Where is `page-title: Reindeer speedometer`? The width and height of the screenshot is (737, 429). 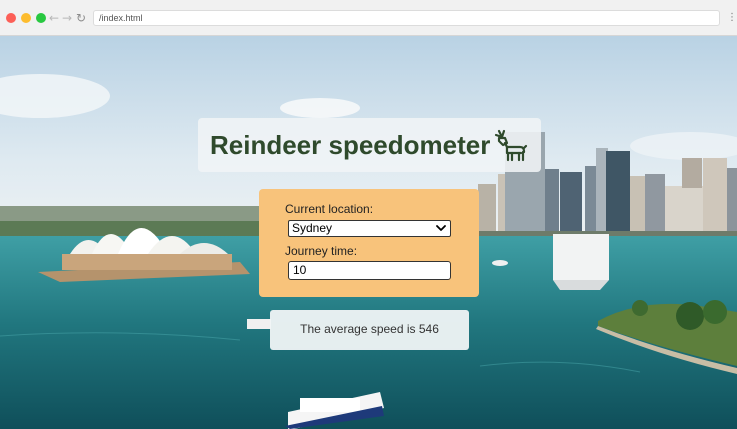 page-title: Reindeer speedometer is located at coordinates (350, 145).